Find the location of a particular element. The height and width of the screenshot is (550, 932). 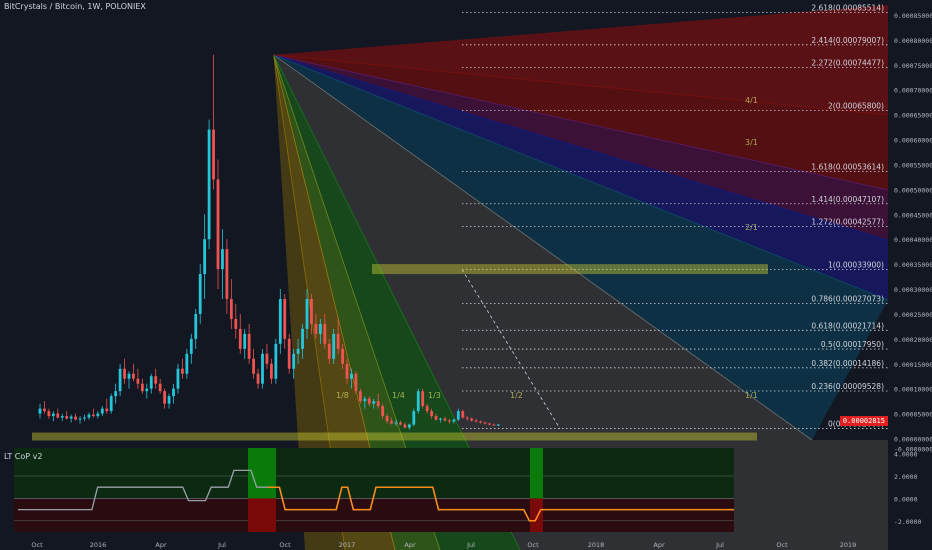

price-tick: 0.00025000 is located at coordinates (913, 315).